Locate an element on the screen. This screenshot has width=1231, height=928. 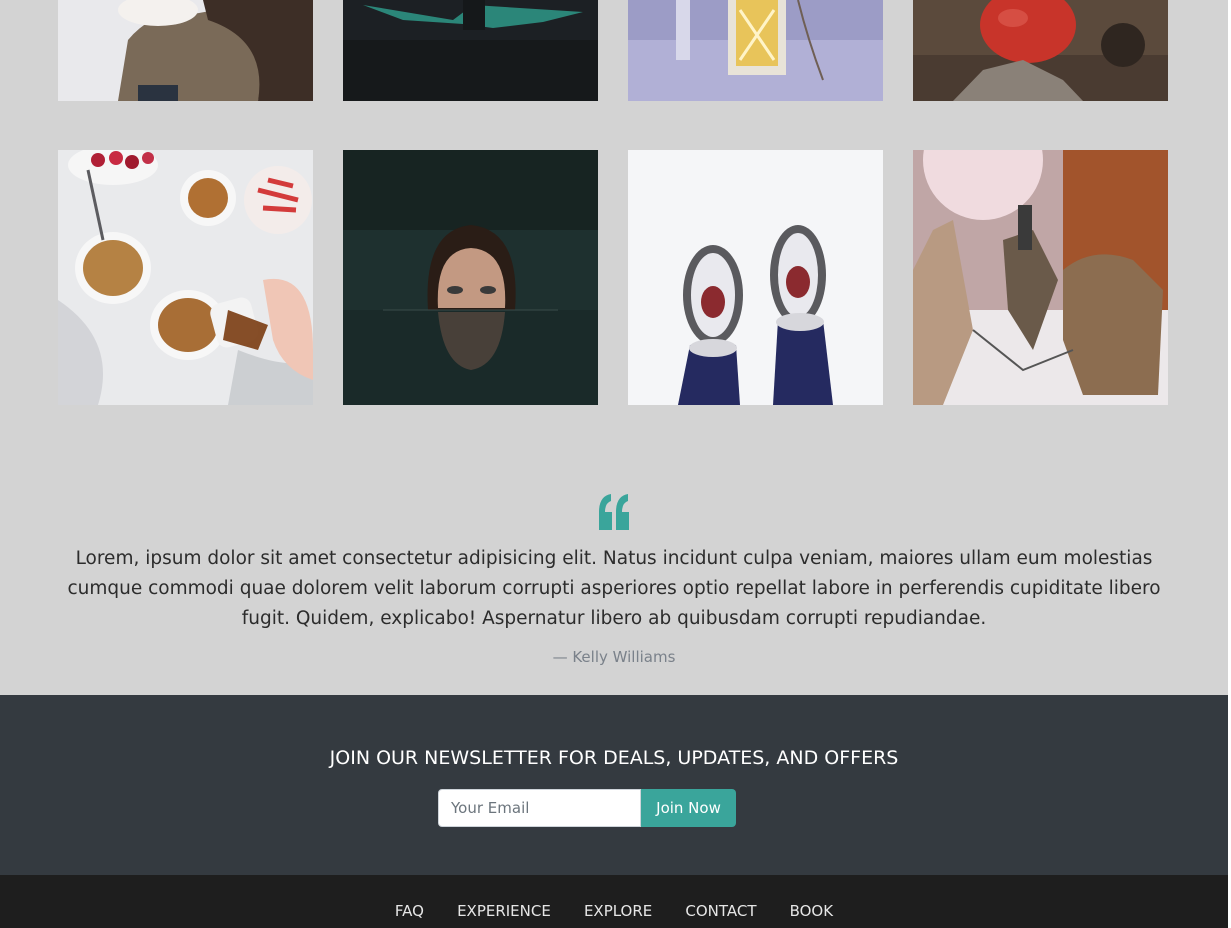
gallery-photo-woman-water is located at coordinates (470, 277).